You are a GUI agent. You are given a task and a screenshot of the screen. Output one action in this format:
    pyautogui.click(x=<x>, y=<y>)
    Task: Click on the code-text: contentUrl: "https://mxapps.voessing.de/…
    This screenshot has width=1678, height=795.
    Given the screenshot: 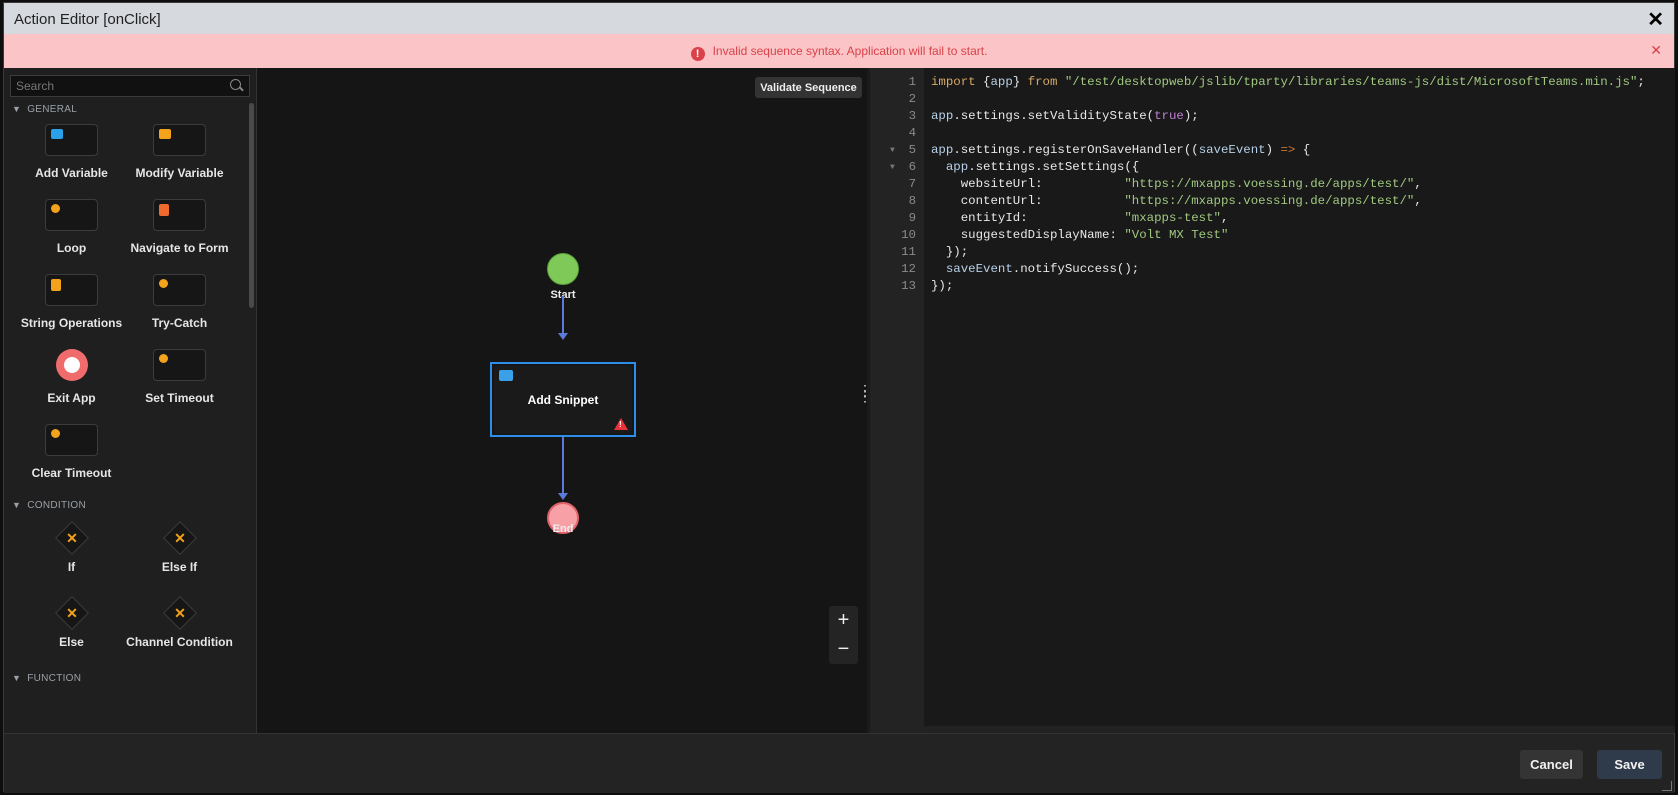 What is the action you would take?
    pyautogui.click(x=1176, y=201)
    